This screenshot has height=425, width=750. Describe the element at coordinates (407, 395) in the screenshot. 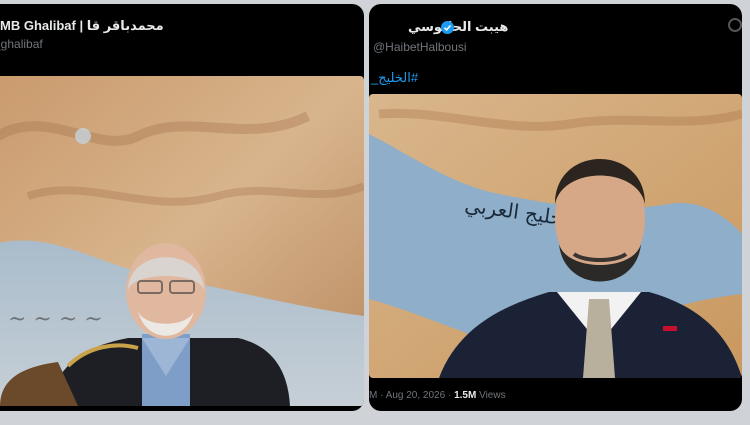

I see `post-timestamp: M · Aug 20, 2026` at that location.